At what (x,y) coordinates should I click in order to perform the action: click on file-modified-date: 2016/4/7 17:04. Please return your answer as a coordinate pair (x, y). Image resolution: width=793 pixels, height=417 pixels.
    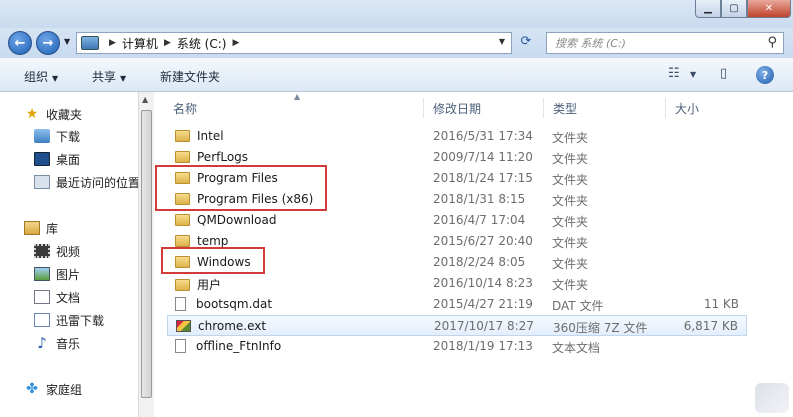
    Looking at the image, I should click on (479, 220).